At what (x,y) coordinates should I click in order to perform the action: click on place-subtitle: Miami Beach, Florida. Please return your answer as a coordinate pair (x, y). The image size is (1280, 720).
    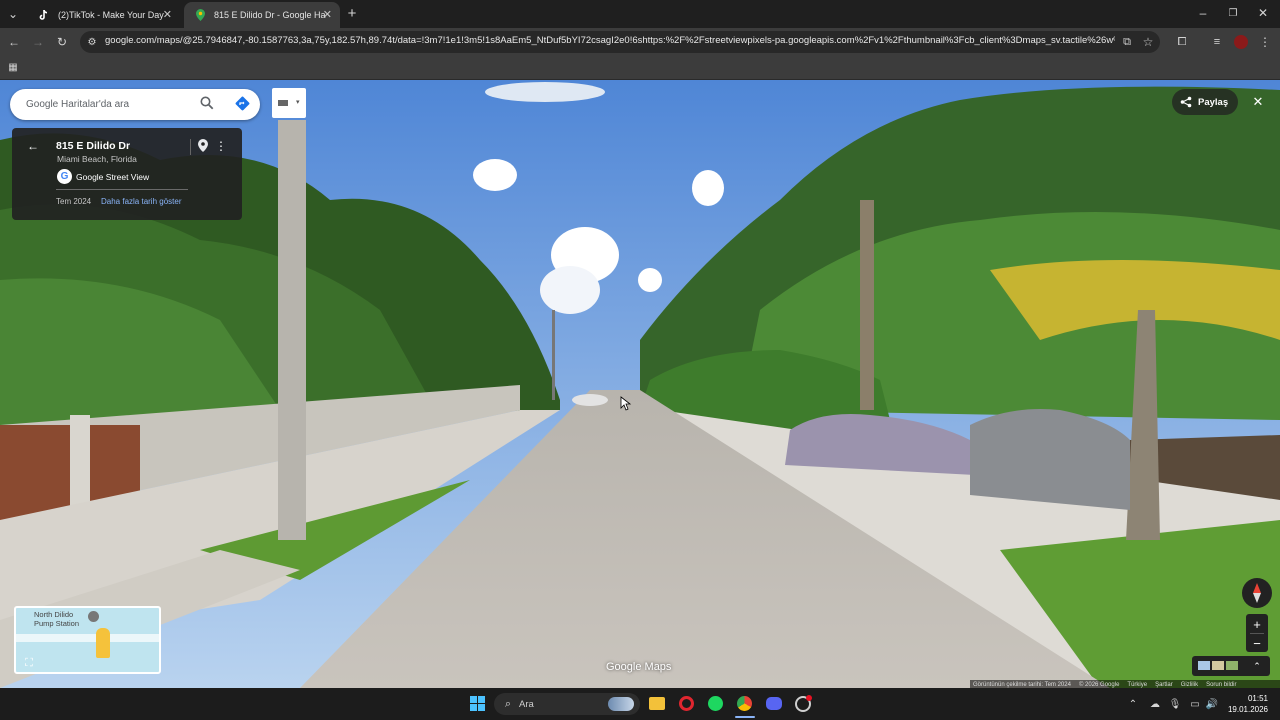
    Looking at the image, I should click on (97, 159).